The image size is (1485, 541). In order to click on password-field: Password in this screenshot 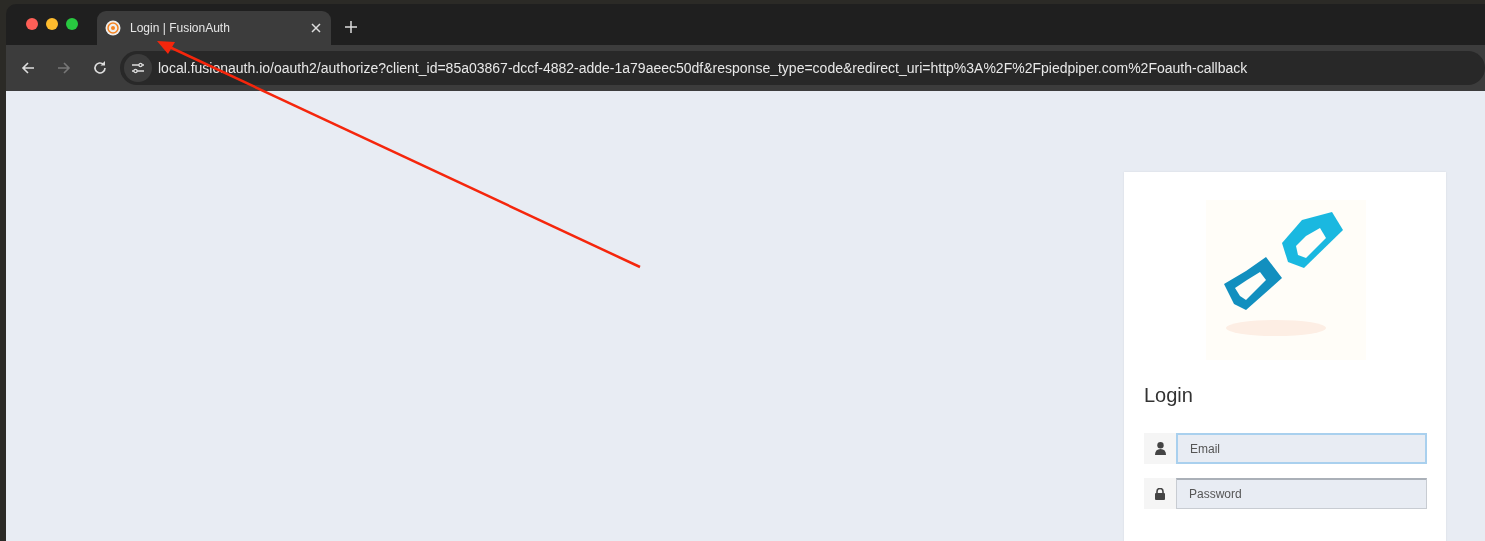, I will do `click(1301, 493)`.